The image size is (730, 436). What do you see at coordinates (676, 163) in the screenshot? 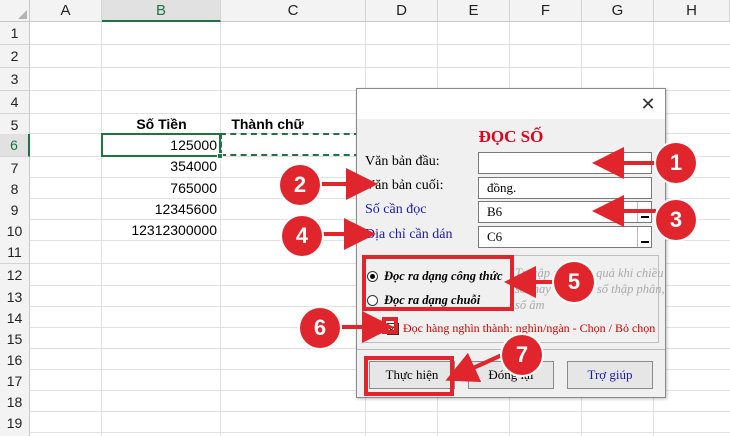
I see `annotation-badge-1: 1` at bounding box center [676, 163].